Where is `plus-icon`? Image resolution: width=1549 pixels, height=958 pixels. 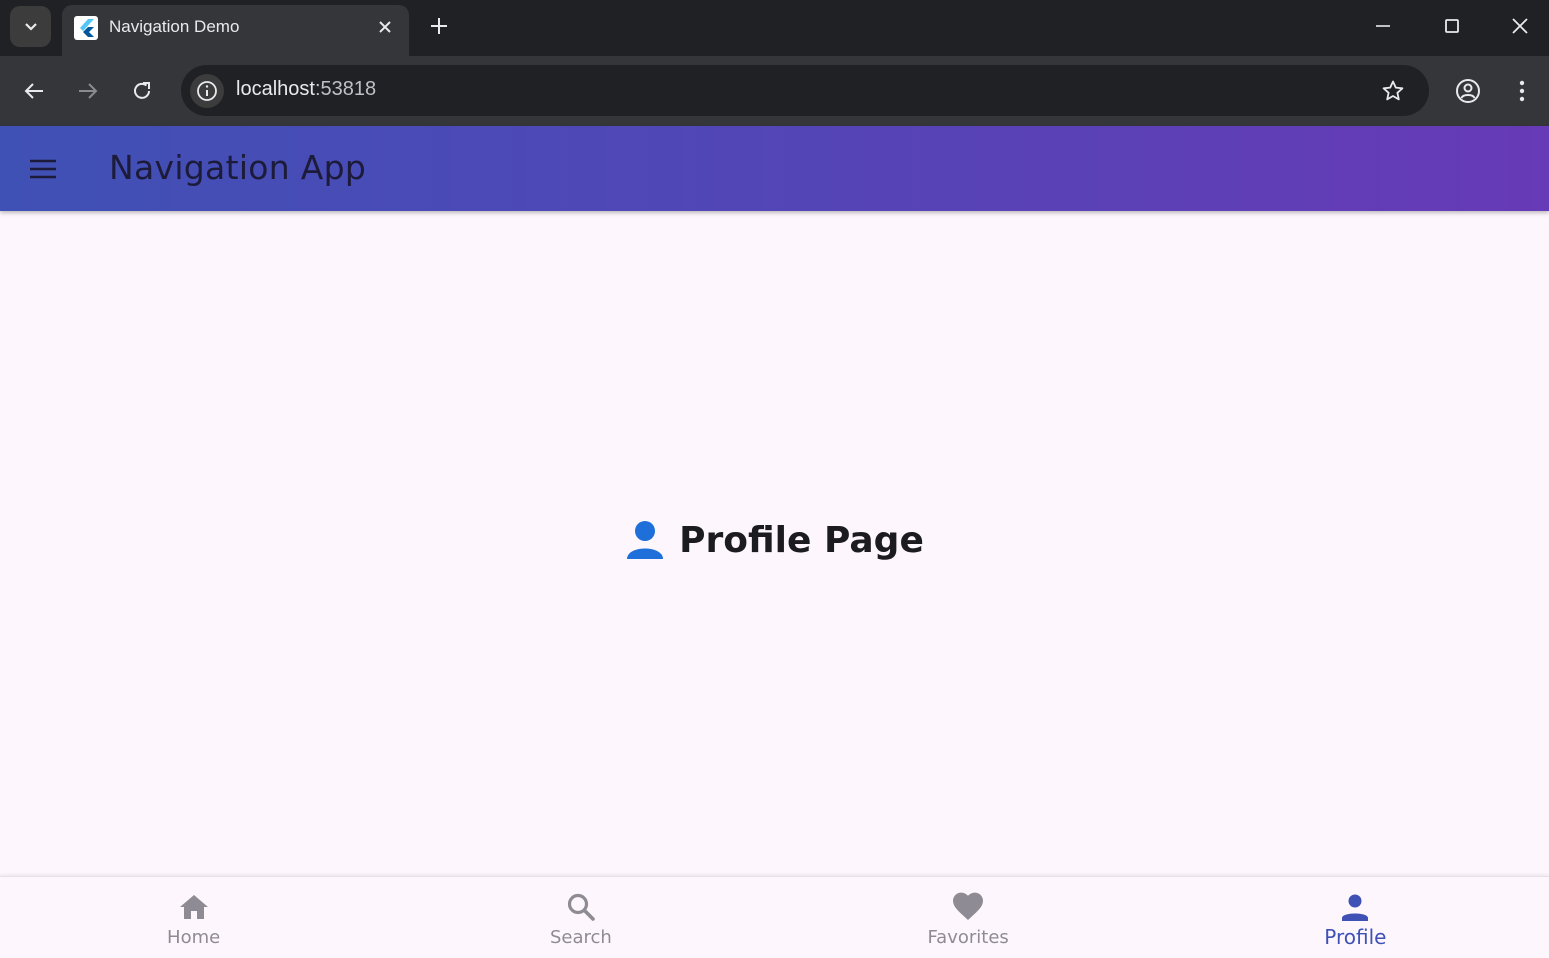
plus-icon is located at coordinates (439, 26).